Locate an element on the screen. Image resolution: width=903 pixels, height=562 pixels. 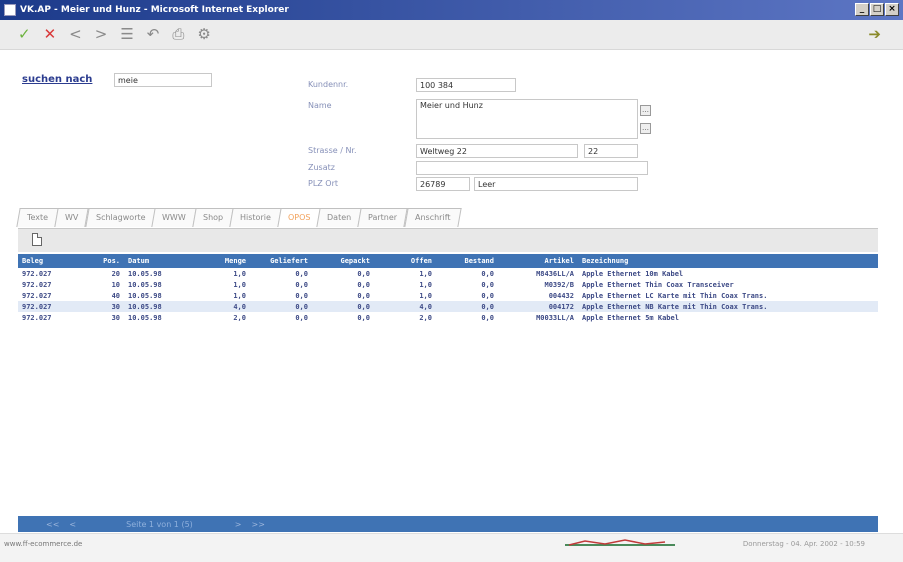
list-icon: ☰ is located at coordinates (126, 34).